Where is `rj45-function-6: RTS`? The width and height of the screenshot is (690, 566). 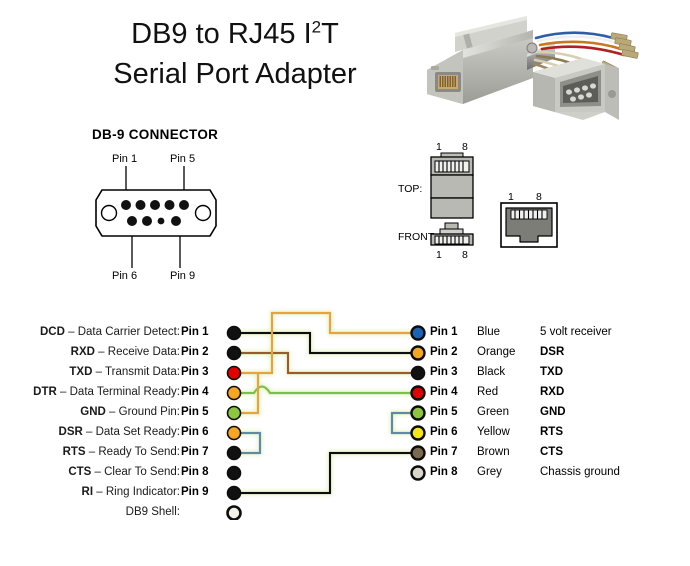
rj45-function-6: RTS is located at coordinates (551, 432).